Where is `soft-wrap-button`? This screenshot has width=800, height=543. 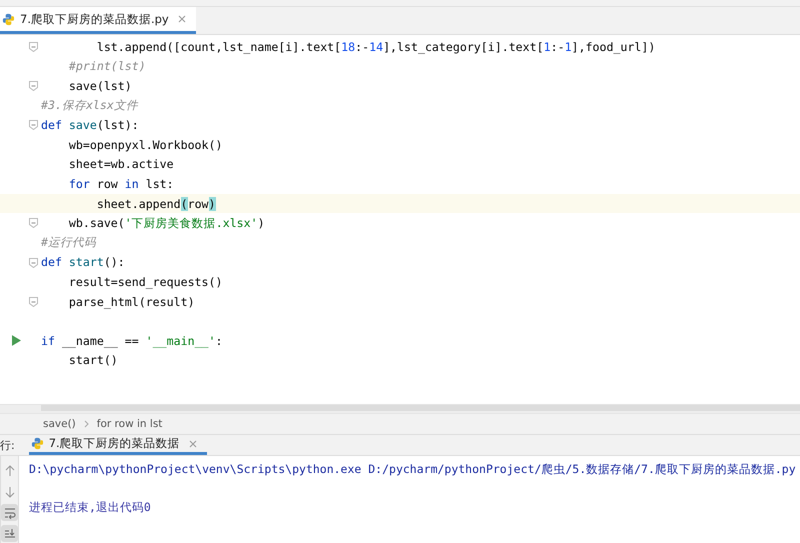
soft-wrap-button is located at coordinates (9, 512).